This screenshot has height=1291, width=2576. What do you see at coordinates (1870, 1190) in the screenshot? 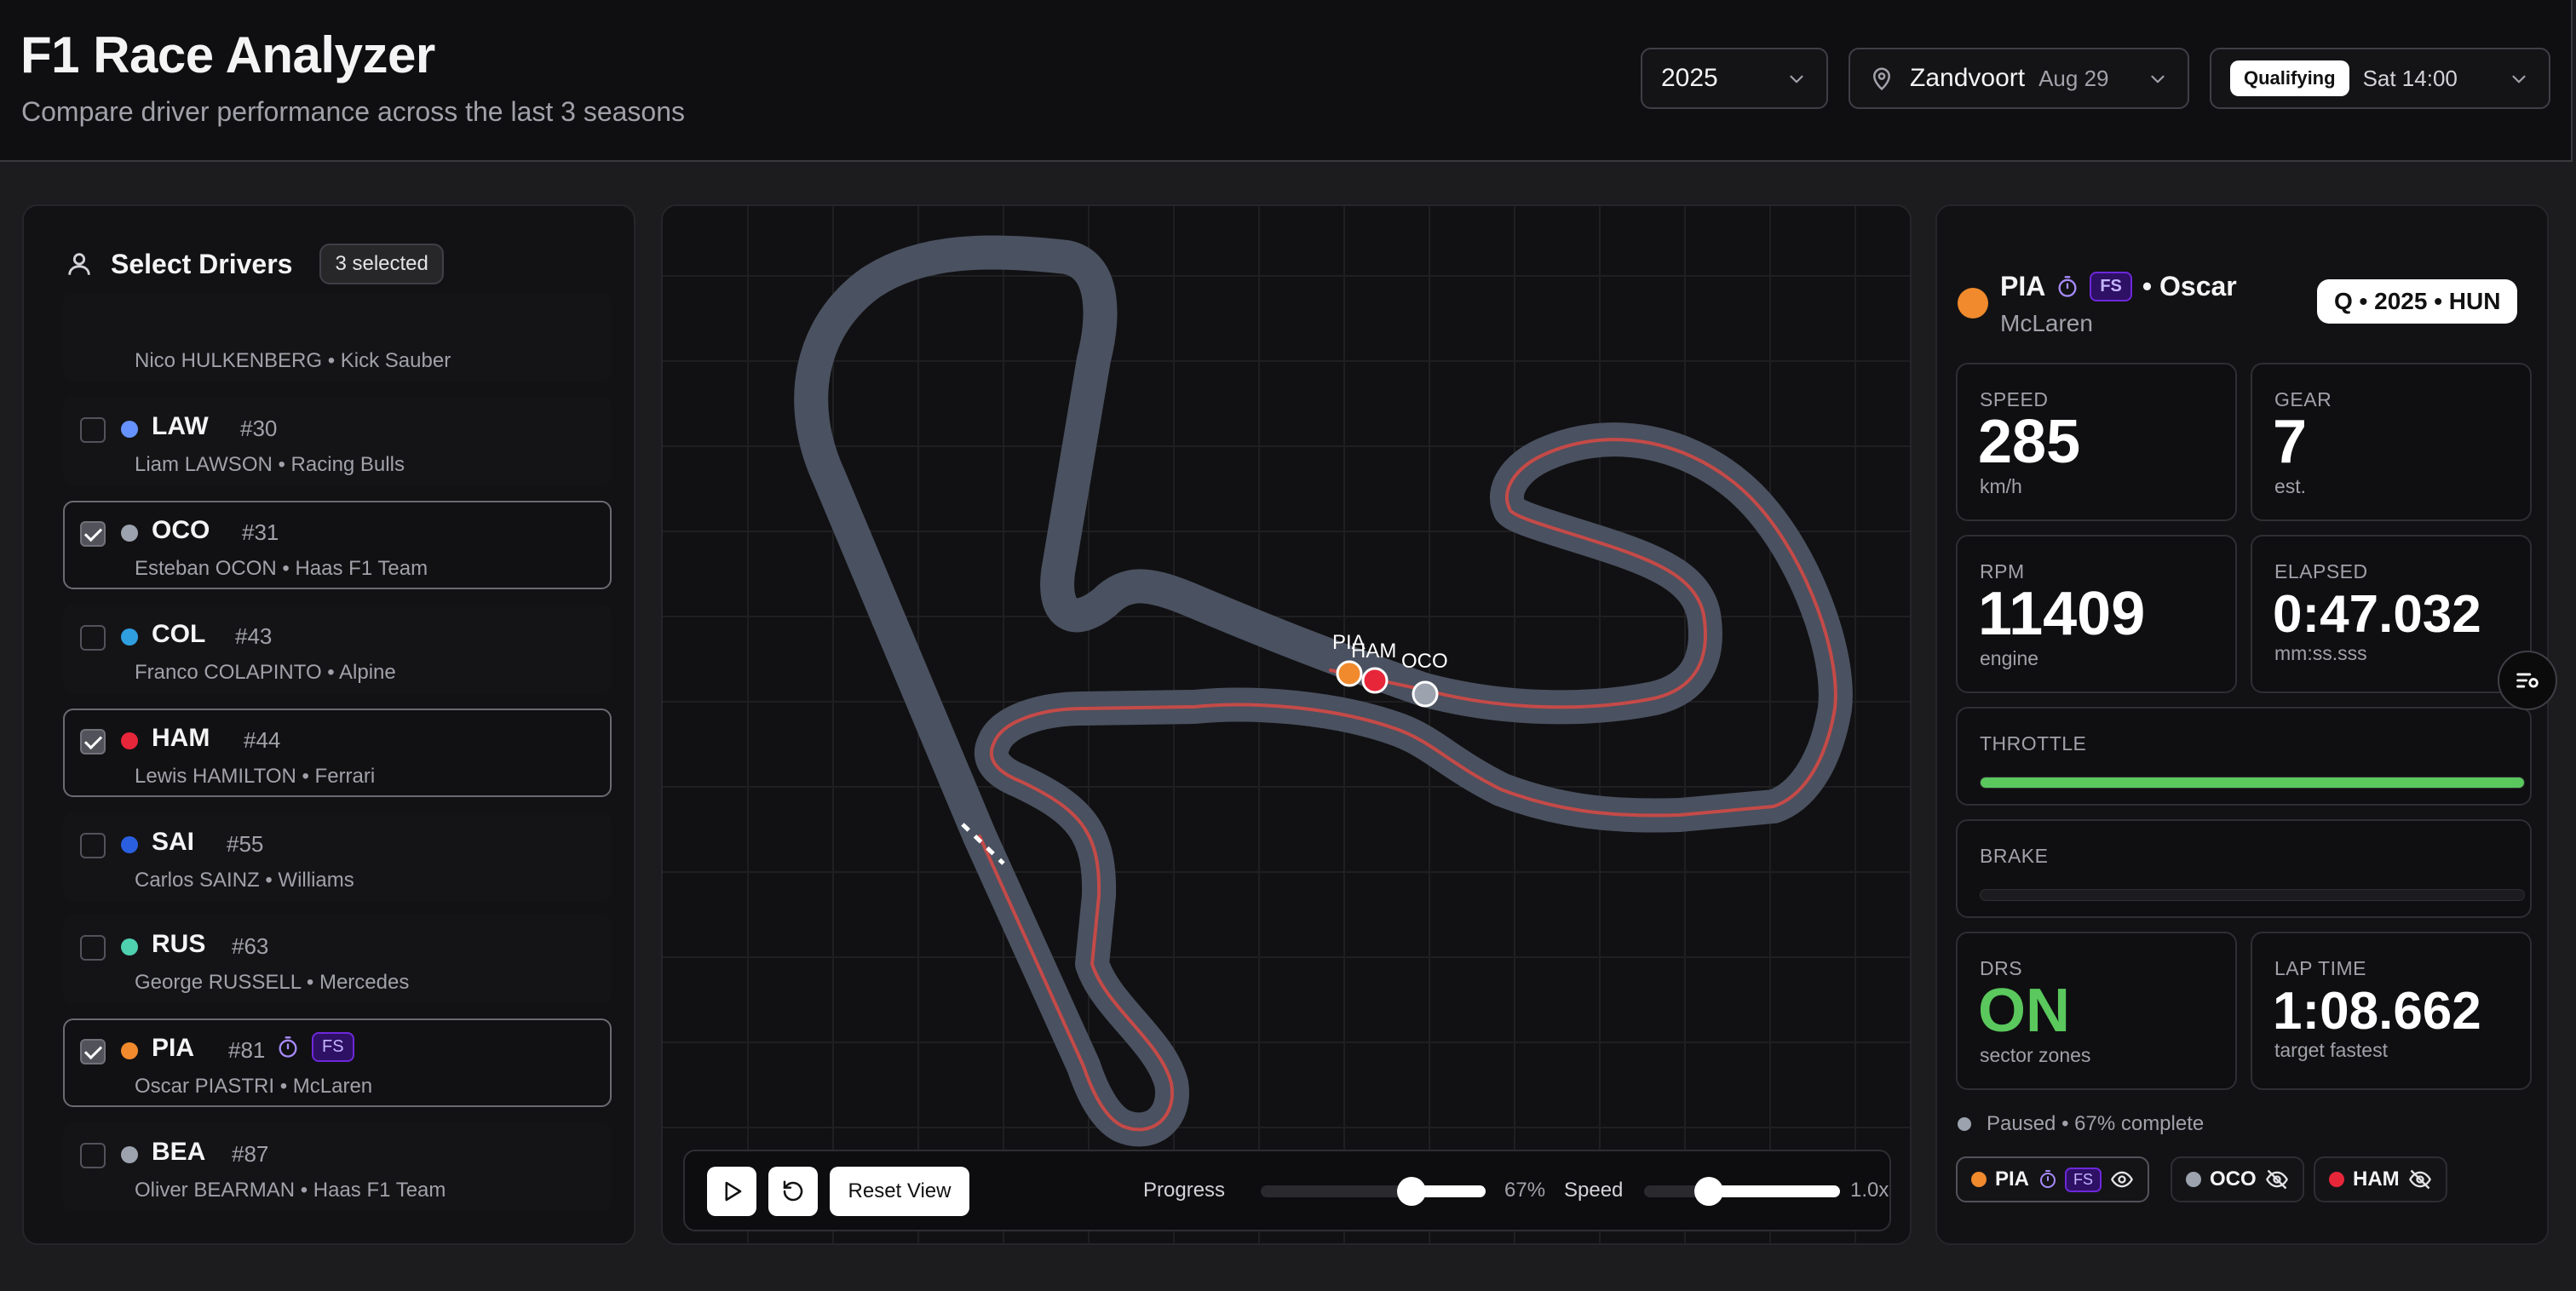
I see `speed-value: 1.0x` at bounding box center [1870, 1190].